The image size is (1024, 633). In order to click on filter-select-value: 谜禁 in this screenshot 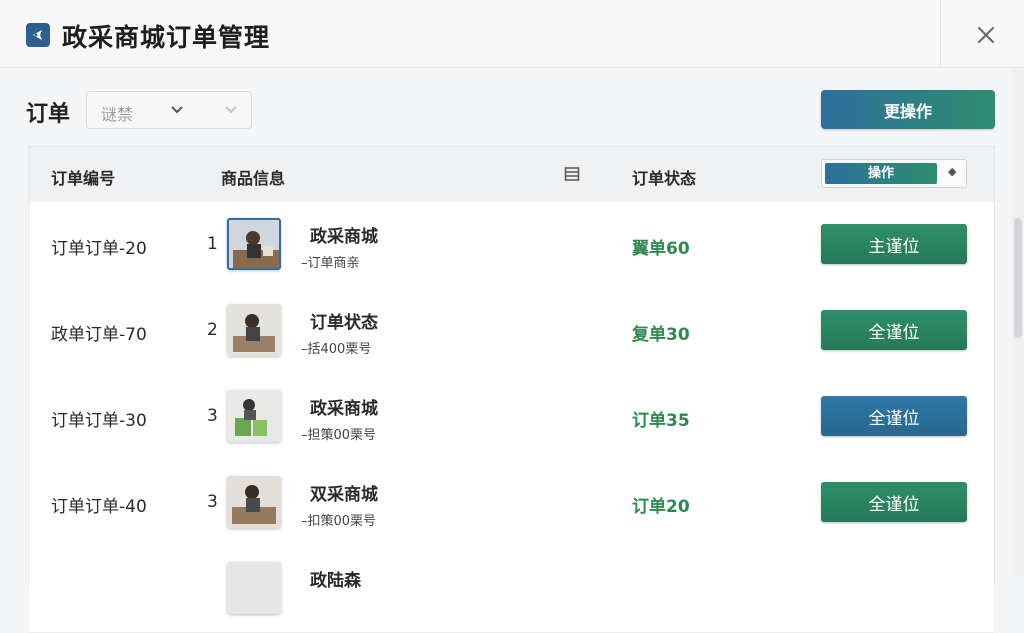, I will do `click(117, 114)`.